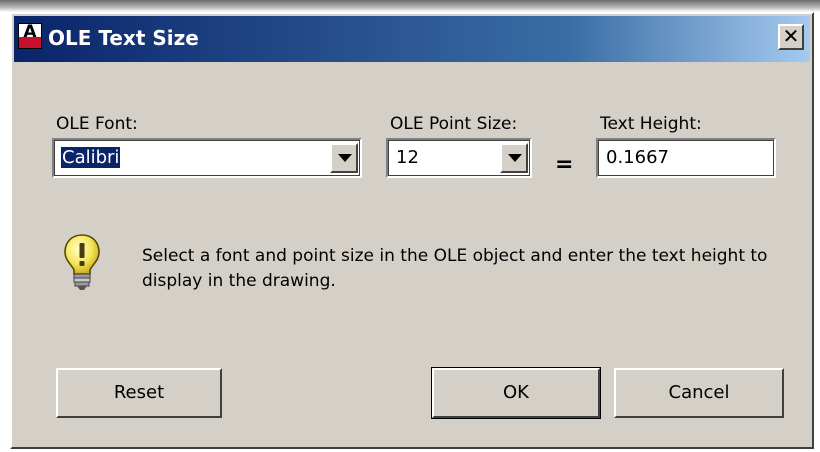 This screenshot has width=820, height=452. Describe the element at coordinates (459, 158) in the screenshot. I see `ole-point-size-dropdown: 12` at that location.